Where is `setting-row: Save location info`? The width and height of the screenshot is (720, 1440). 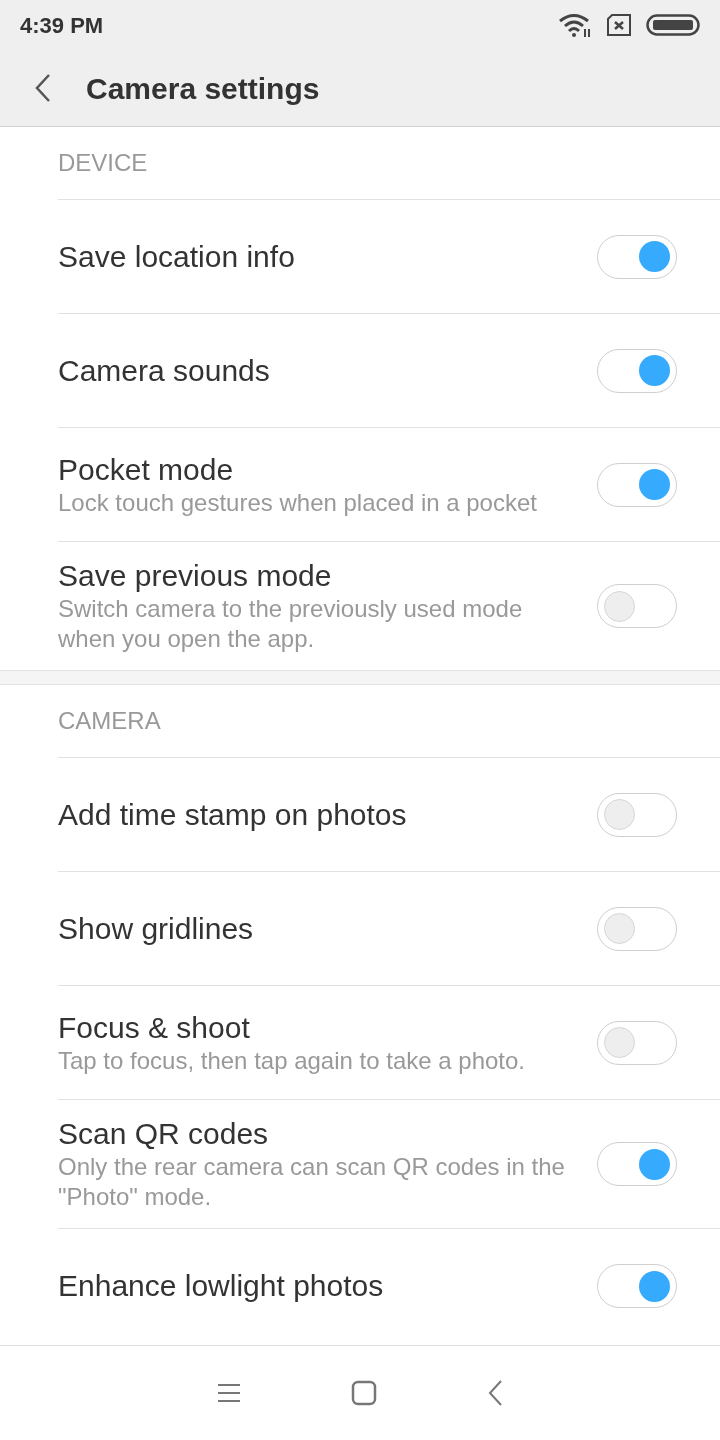
setting-row: Save location info is located at coordinates (389, 257).